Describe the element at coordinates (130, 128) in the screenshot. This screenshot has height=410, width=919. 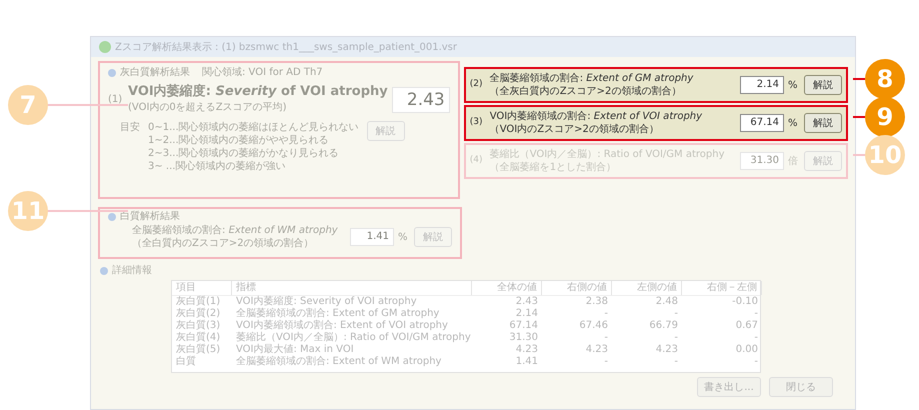
I see `guide-label: 目安` at that location.